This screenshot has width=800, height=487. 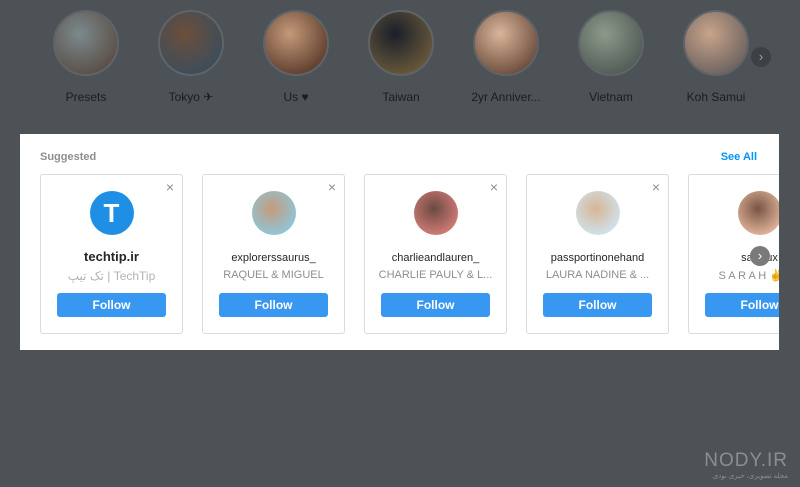 What do you see at coordinates (296, 97) in the screenshot?
I see `highlight-label: Us ♥` at bounding box center [296, 97].